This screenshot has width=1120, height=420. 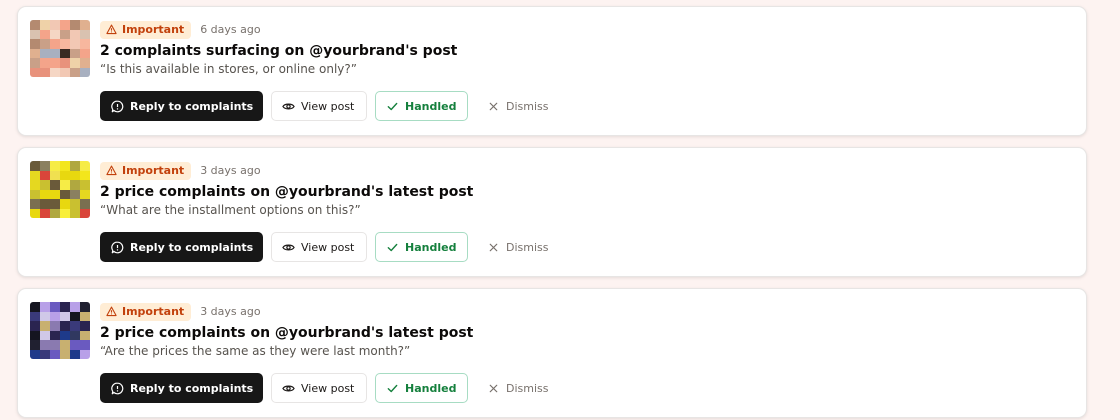 I want to click on reply-button-label: Reply to complaints, so click(x=192, y=106).